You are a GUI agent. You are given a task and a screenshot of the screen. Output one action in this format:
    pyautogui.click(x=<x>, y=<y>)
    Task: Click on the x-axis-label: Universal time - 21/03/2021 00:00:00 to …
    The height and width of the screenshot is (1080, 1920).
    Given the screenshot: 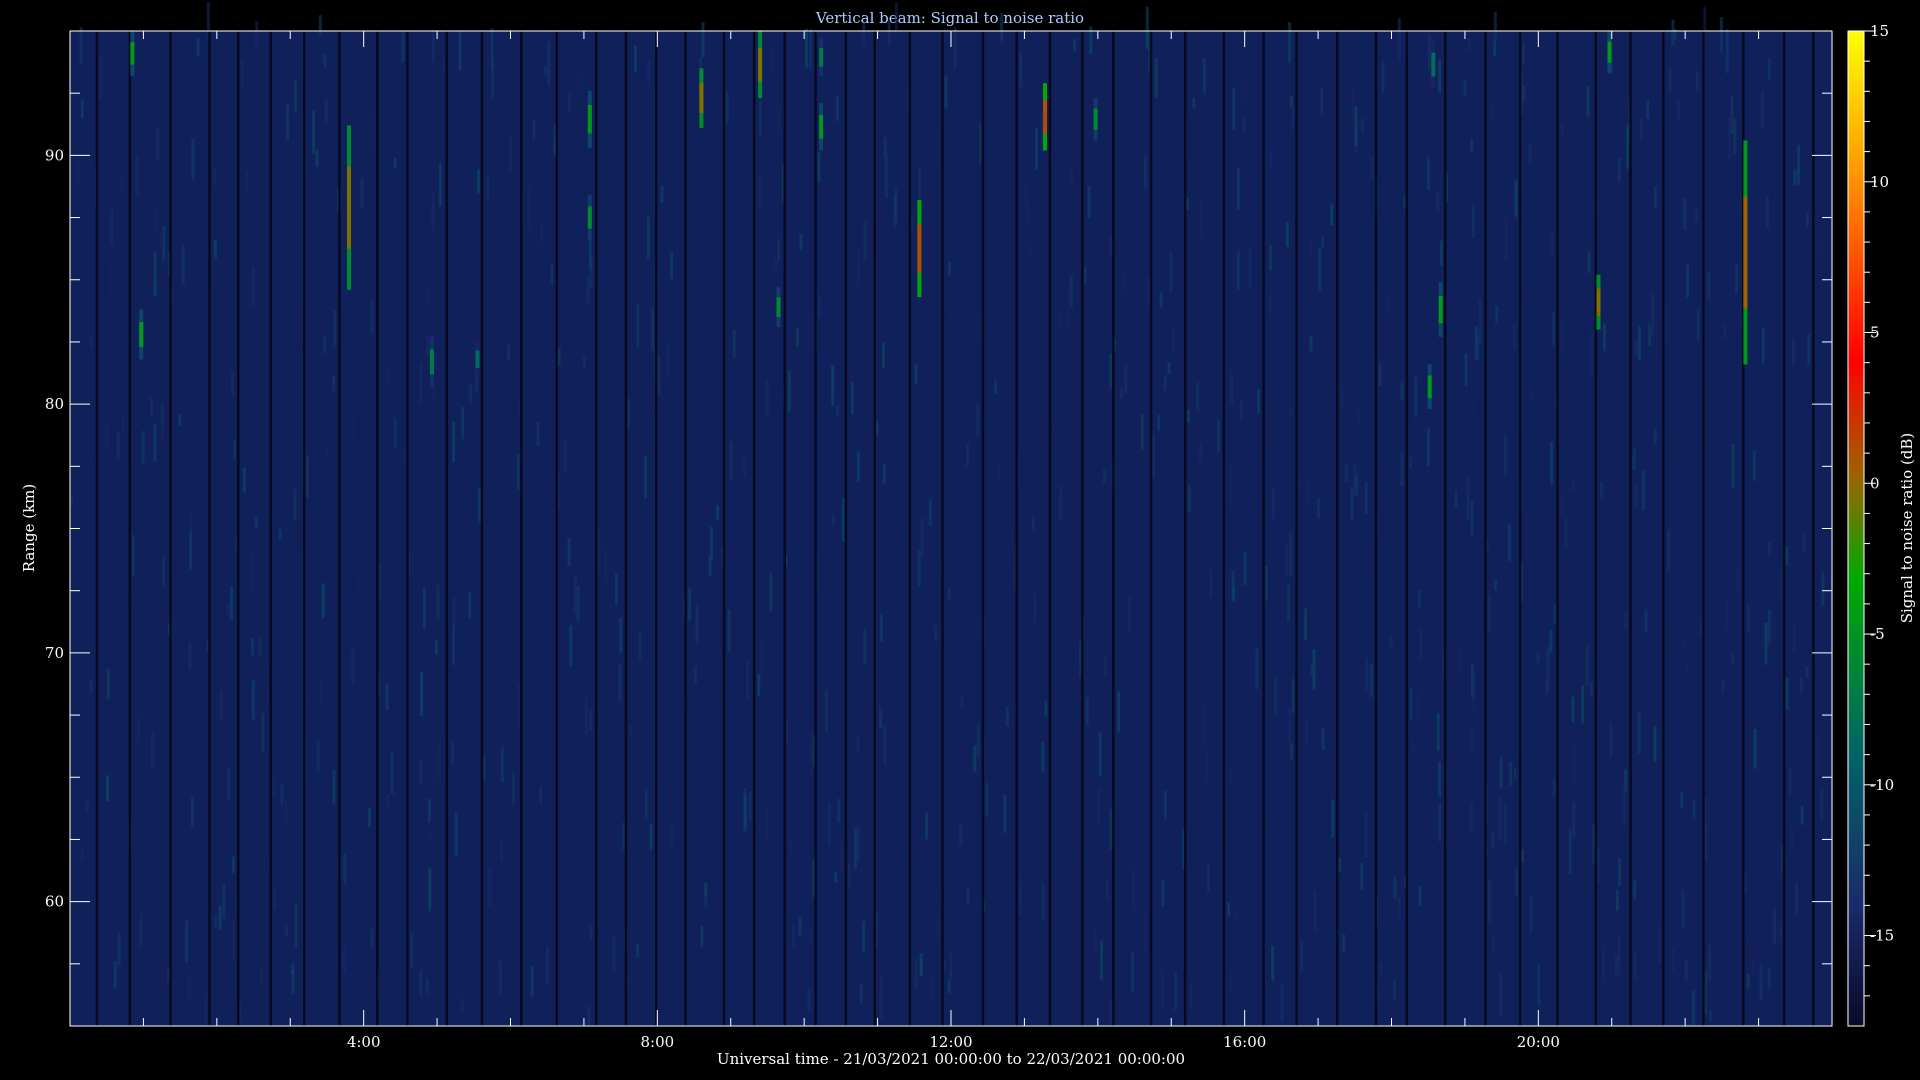 What is the action you would take?
    pyautogui.click(x=951, y=1059)
    